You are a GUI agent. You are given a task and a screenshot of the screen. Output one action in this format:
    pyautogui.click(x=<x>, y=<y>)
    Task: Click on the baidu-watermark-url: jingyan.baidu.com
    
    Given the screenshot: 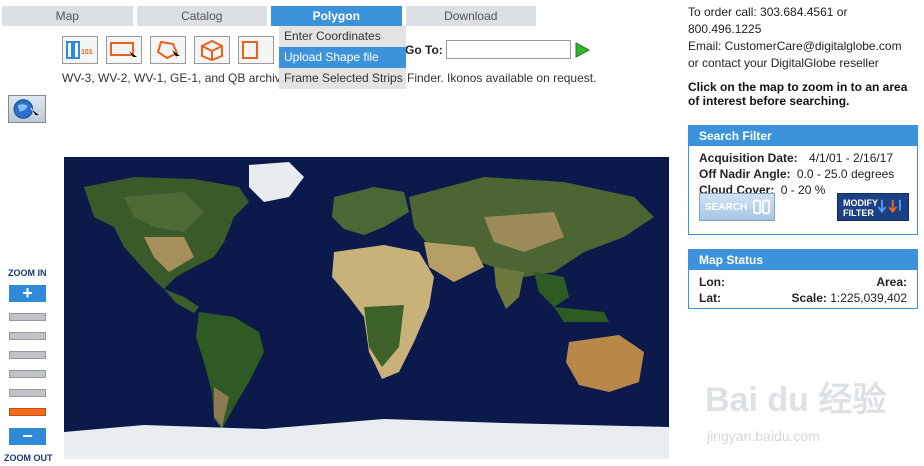 What is the action you would take?
    pyautogui.click(x=763, y=436)
    